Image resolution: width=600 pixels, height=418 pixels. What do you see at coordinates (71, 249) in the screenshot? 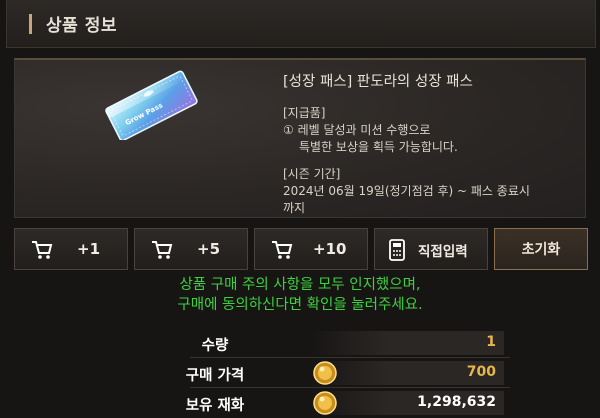
I see `add-1-button: +1` at bounding box center [71, 249].